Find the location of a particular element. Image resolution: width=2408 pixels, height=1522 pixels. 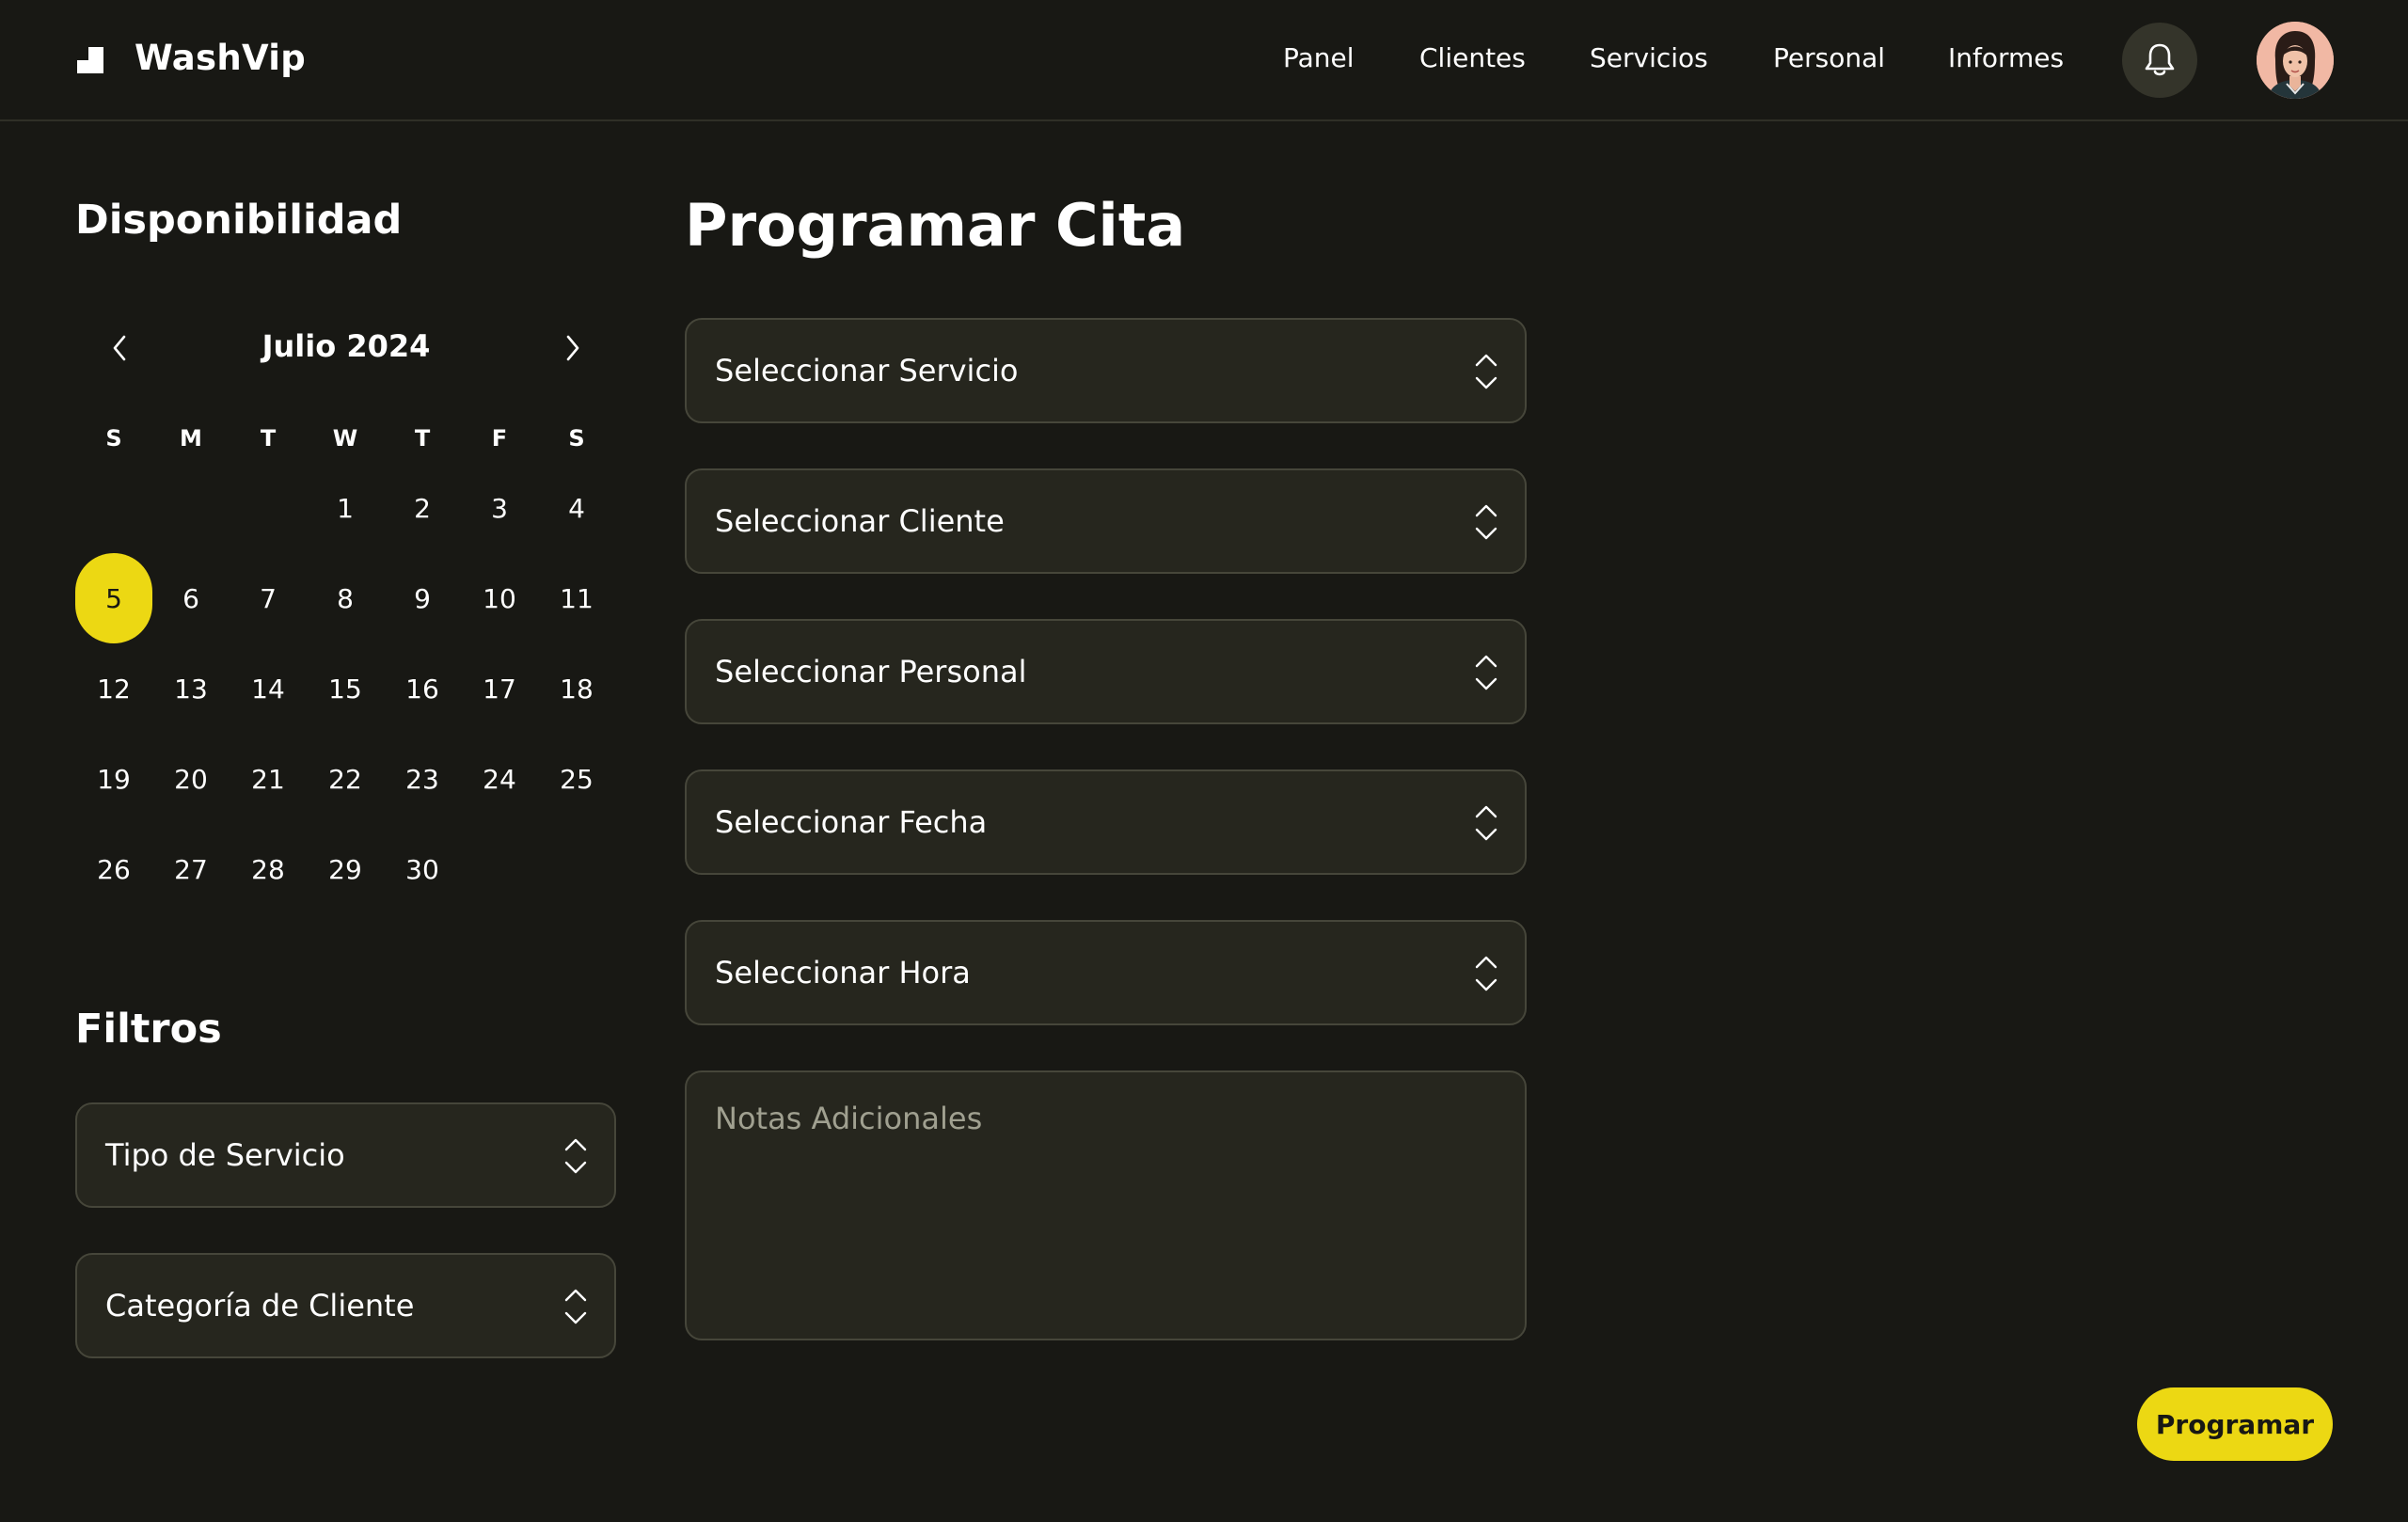

calendar-day: 27 is located at coordinates (191, 869).